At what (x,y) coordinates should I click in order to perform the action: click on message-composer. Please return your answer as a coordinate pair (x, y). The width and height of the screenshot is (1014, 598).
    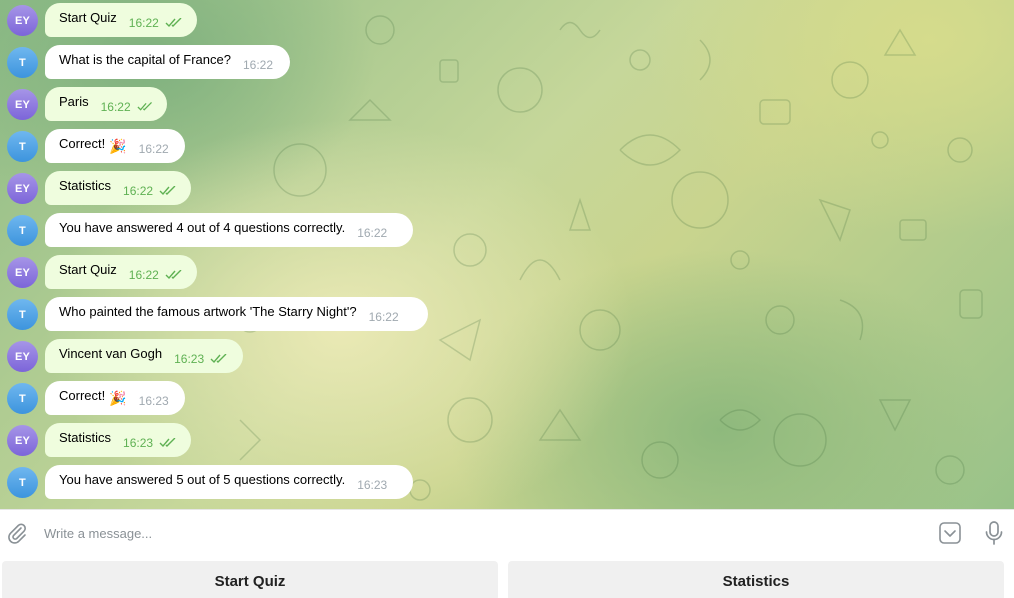
    Looking at the image, I should click on (507, 532).